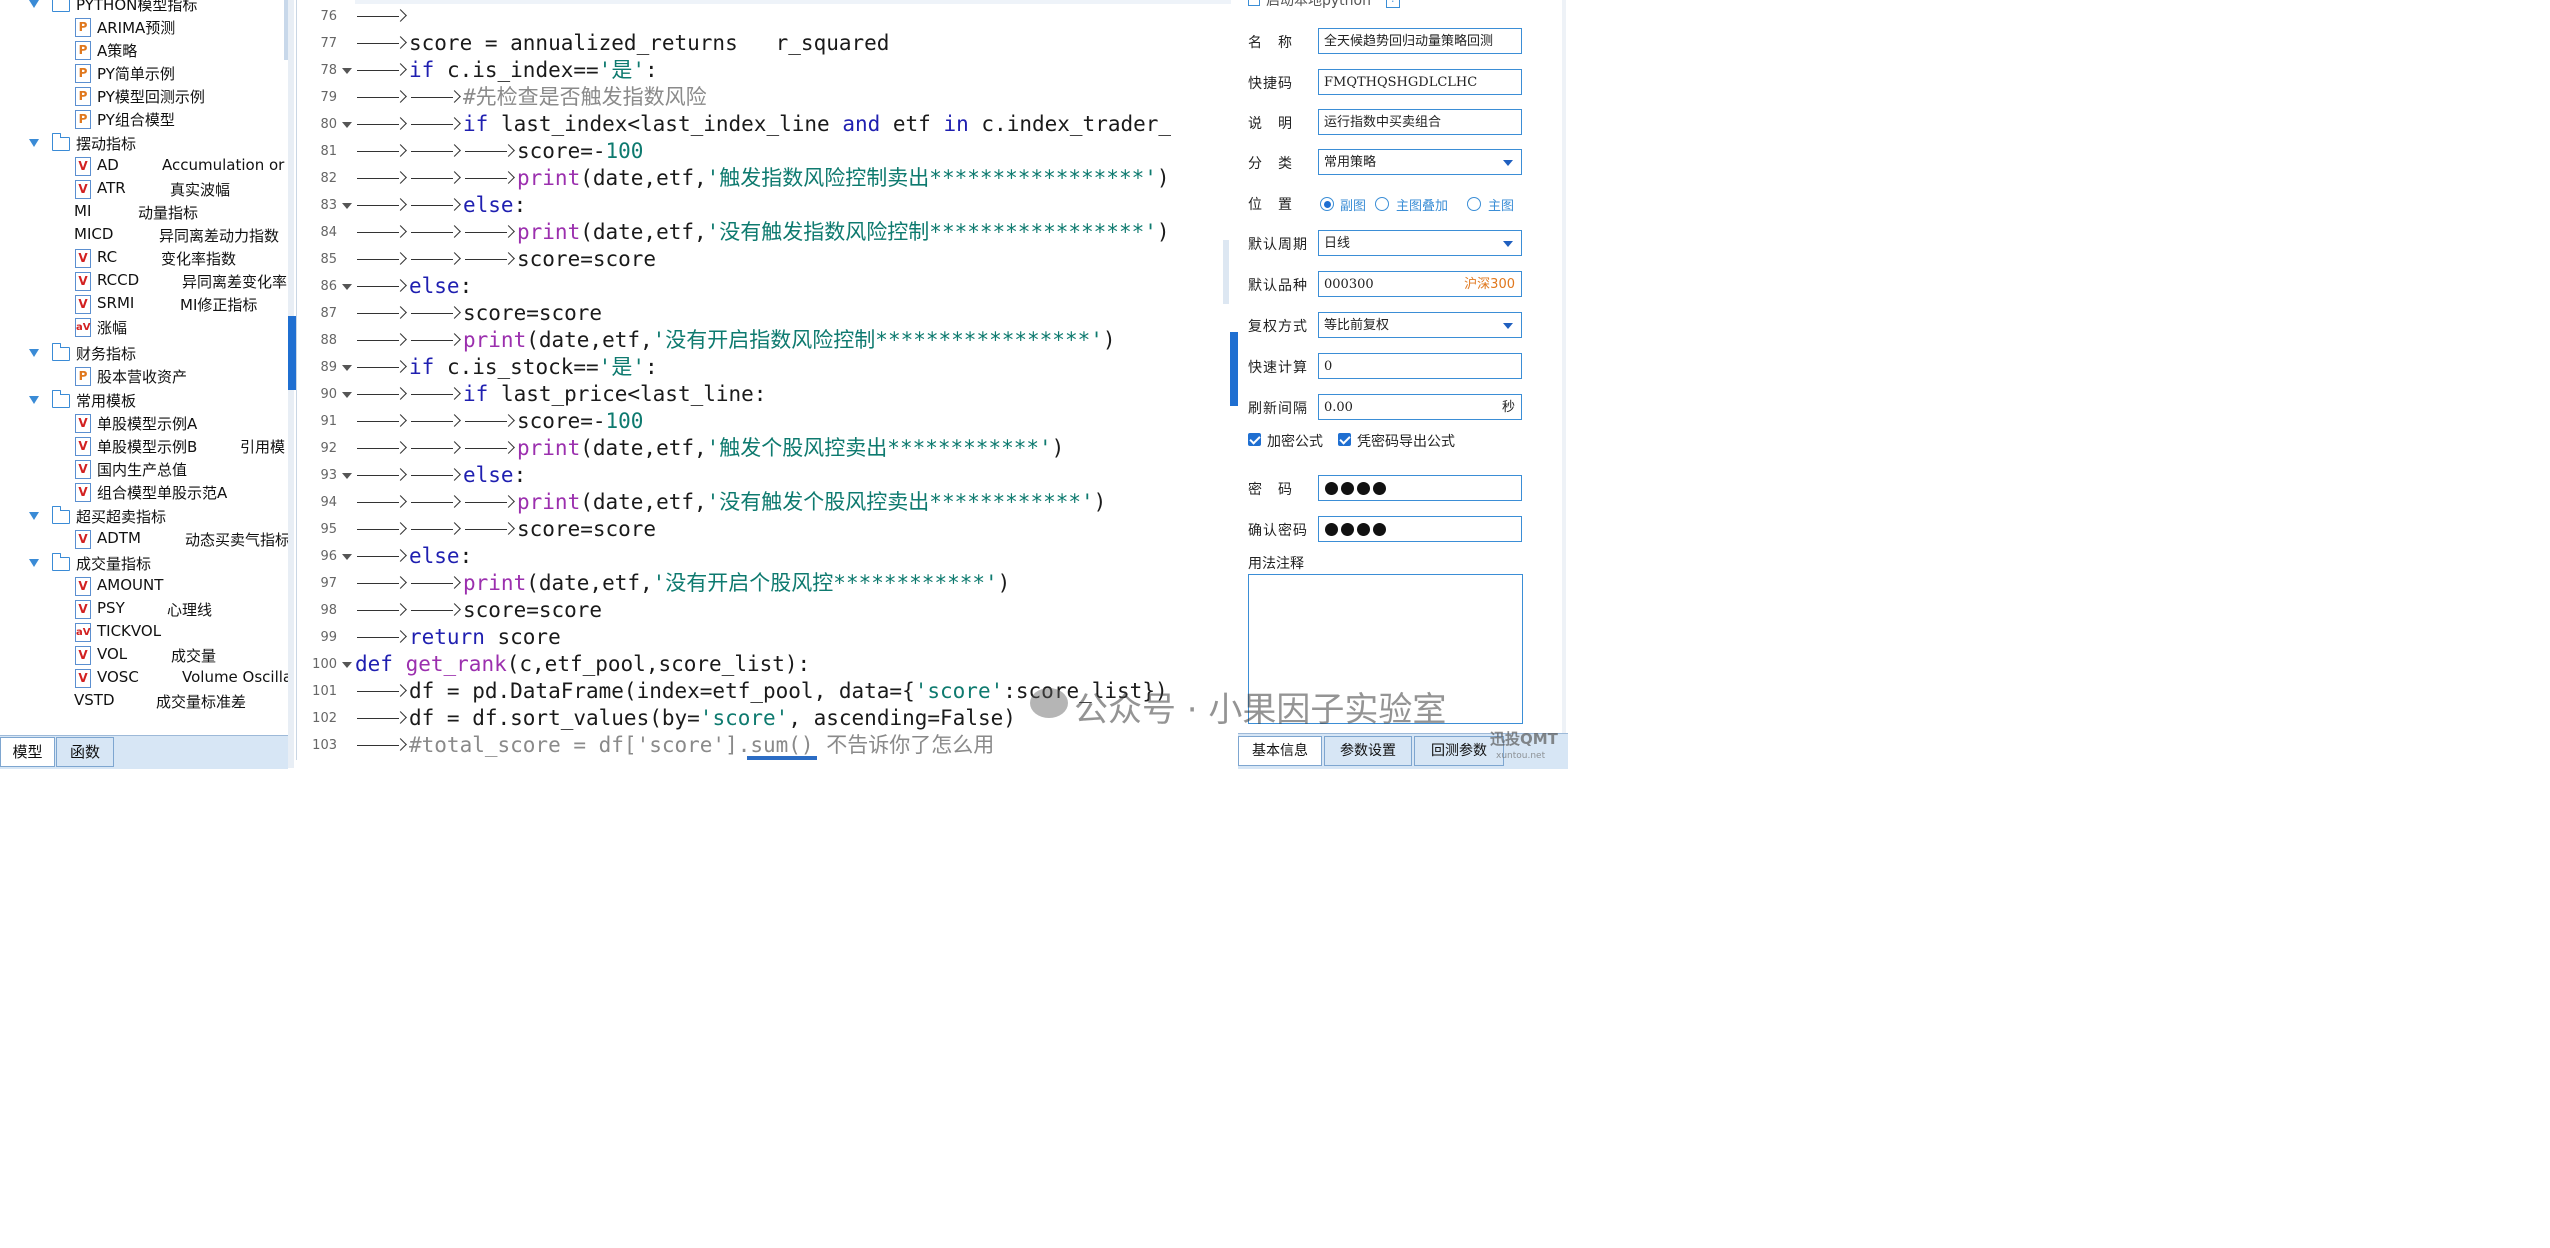 The width and height of the screenshot is (2550, 1248). I want to click on tree-item: P ARIMA预测, so click(144, 28).